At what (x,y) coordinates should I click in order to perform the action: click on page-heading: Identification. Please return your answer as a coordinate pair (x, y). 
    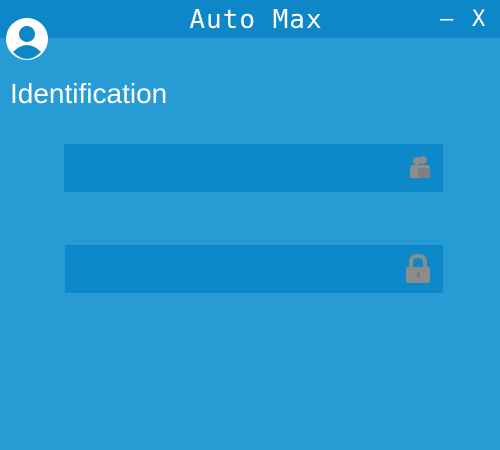
    Looking at the image, I should click on (89, 93).